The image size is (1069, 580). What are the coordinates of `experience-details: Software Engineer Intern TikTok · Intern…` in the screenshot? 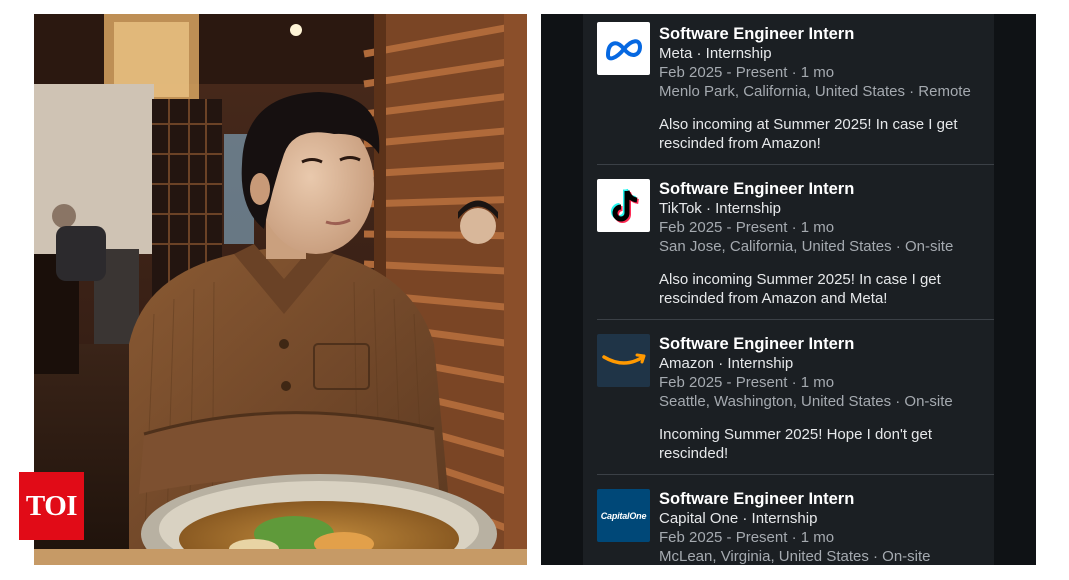 It's located at (834, 243).